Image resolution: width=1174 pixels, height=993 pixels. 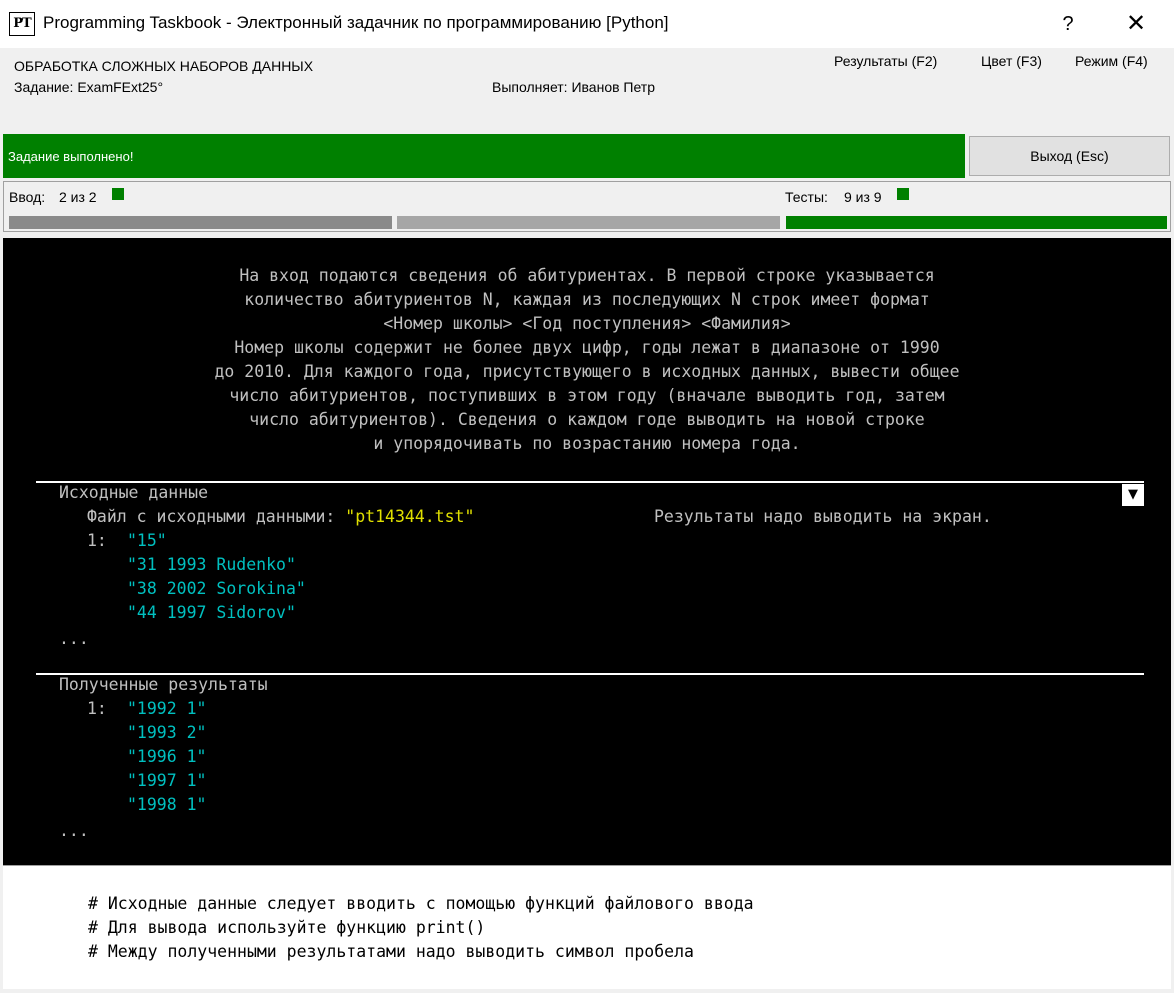 What do you see at coordinates (22, 24) in the screenshot?
I see `app-icon: PT` at bounding box center [22, 24].